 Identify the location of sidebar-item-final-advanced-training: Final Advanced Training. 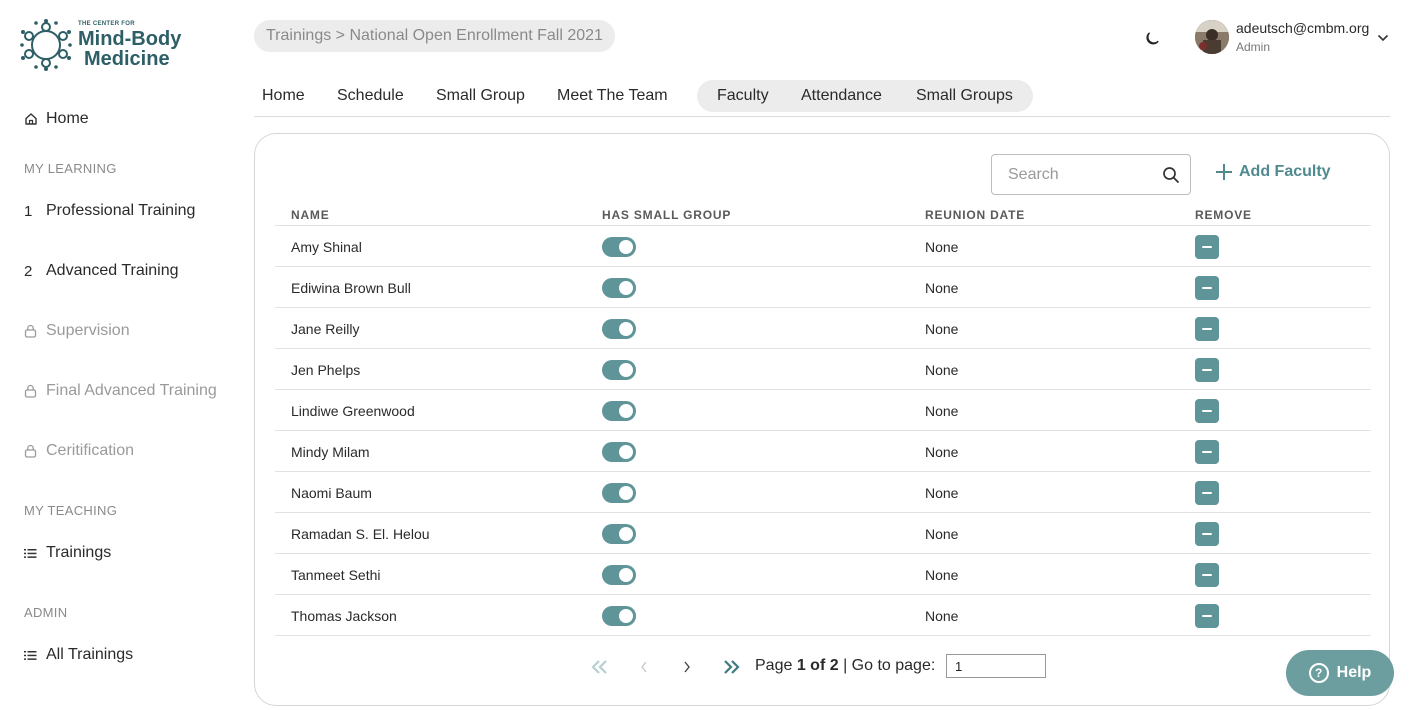
(120, 391).